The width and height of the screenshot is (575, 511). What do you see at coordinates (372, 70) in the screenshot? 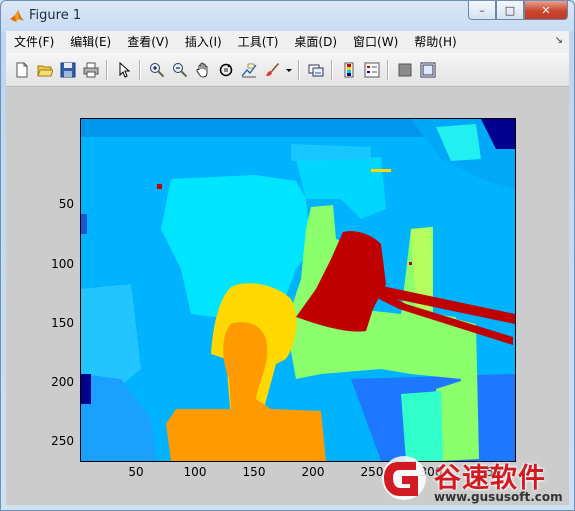
I see `legend-icon` at bounding box center [372, 70].